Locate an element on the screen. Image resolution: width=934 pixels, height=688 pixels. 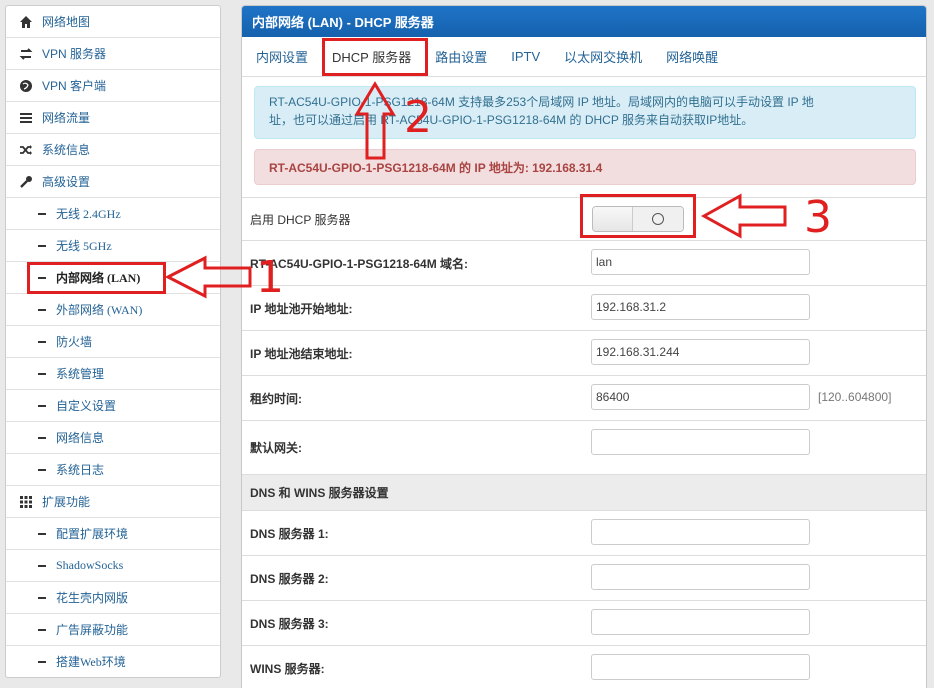
pool-end-input: 192.168.31.244 is located at coordinates (700, 352).